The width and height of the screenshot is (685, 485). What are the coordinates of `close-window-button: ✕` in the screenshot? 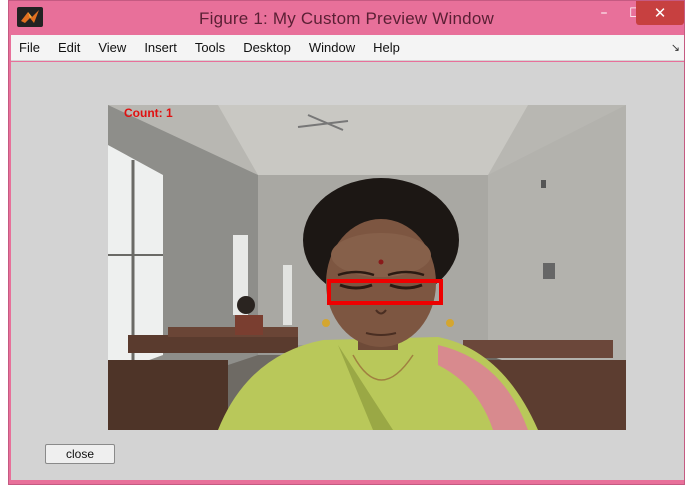 It's located at (660, 13).